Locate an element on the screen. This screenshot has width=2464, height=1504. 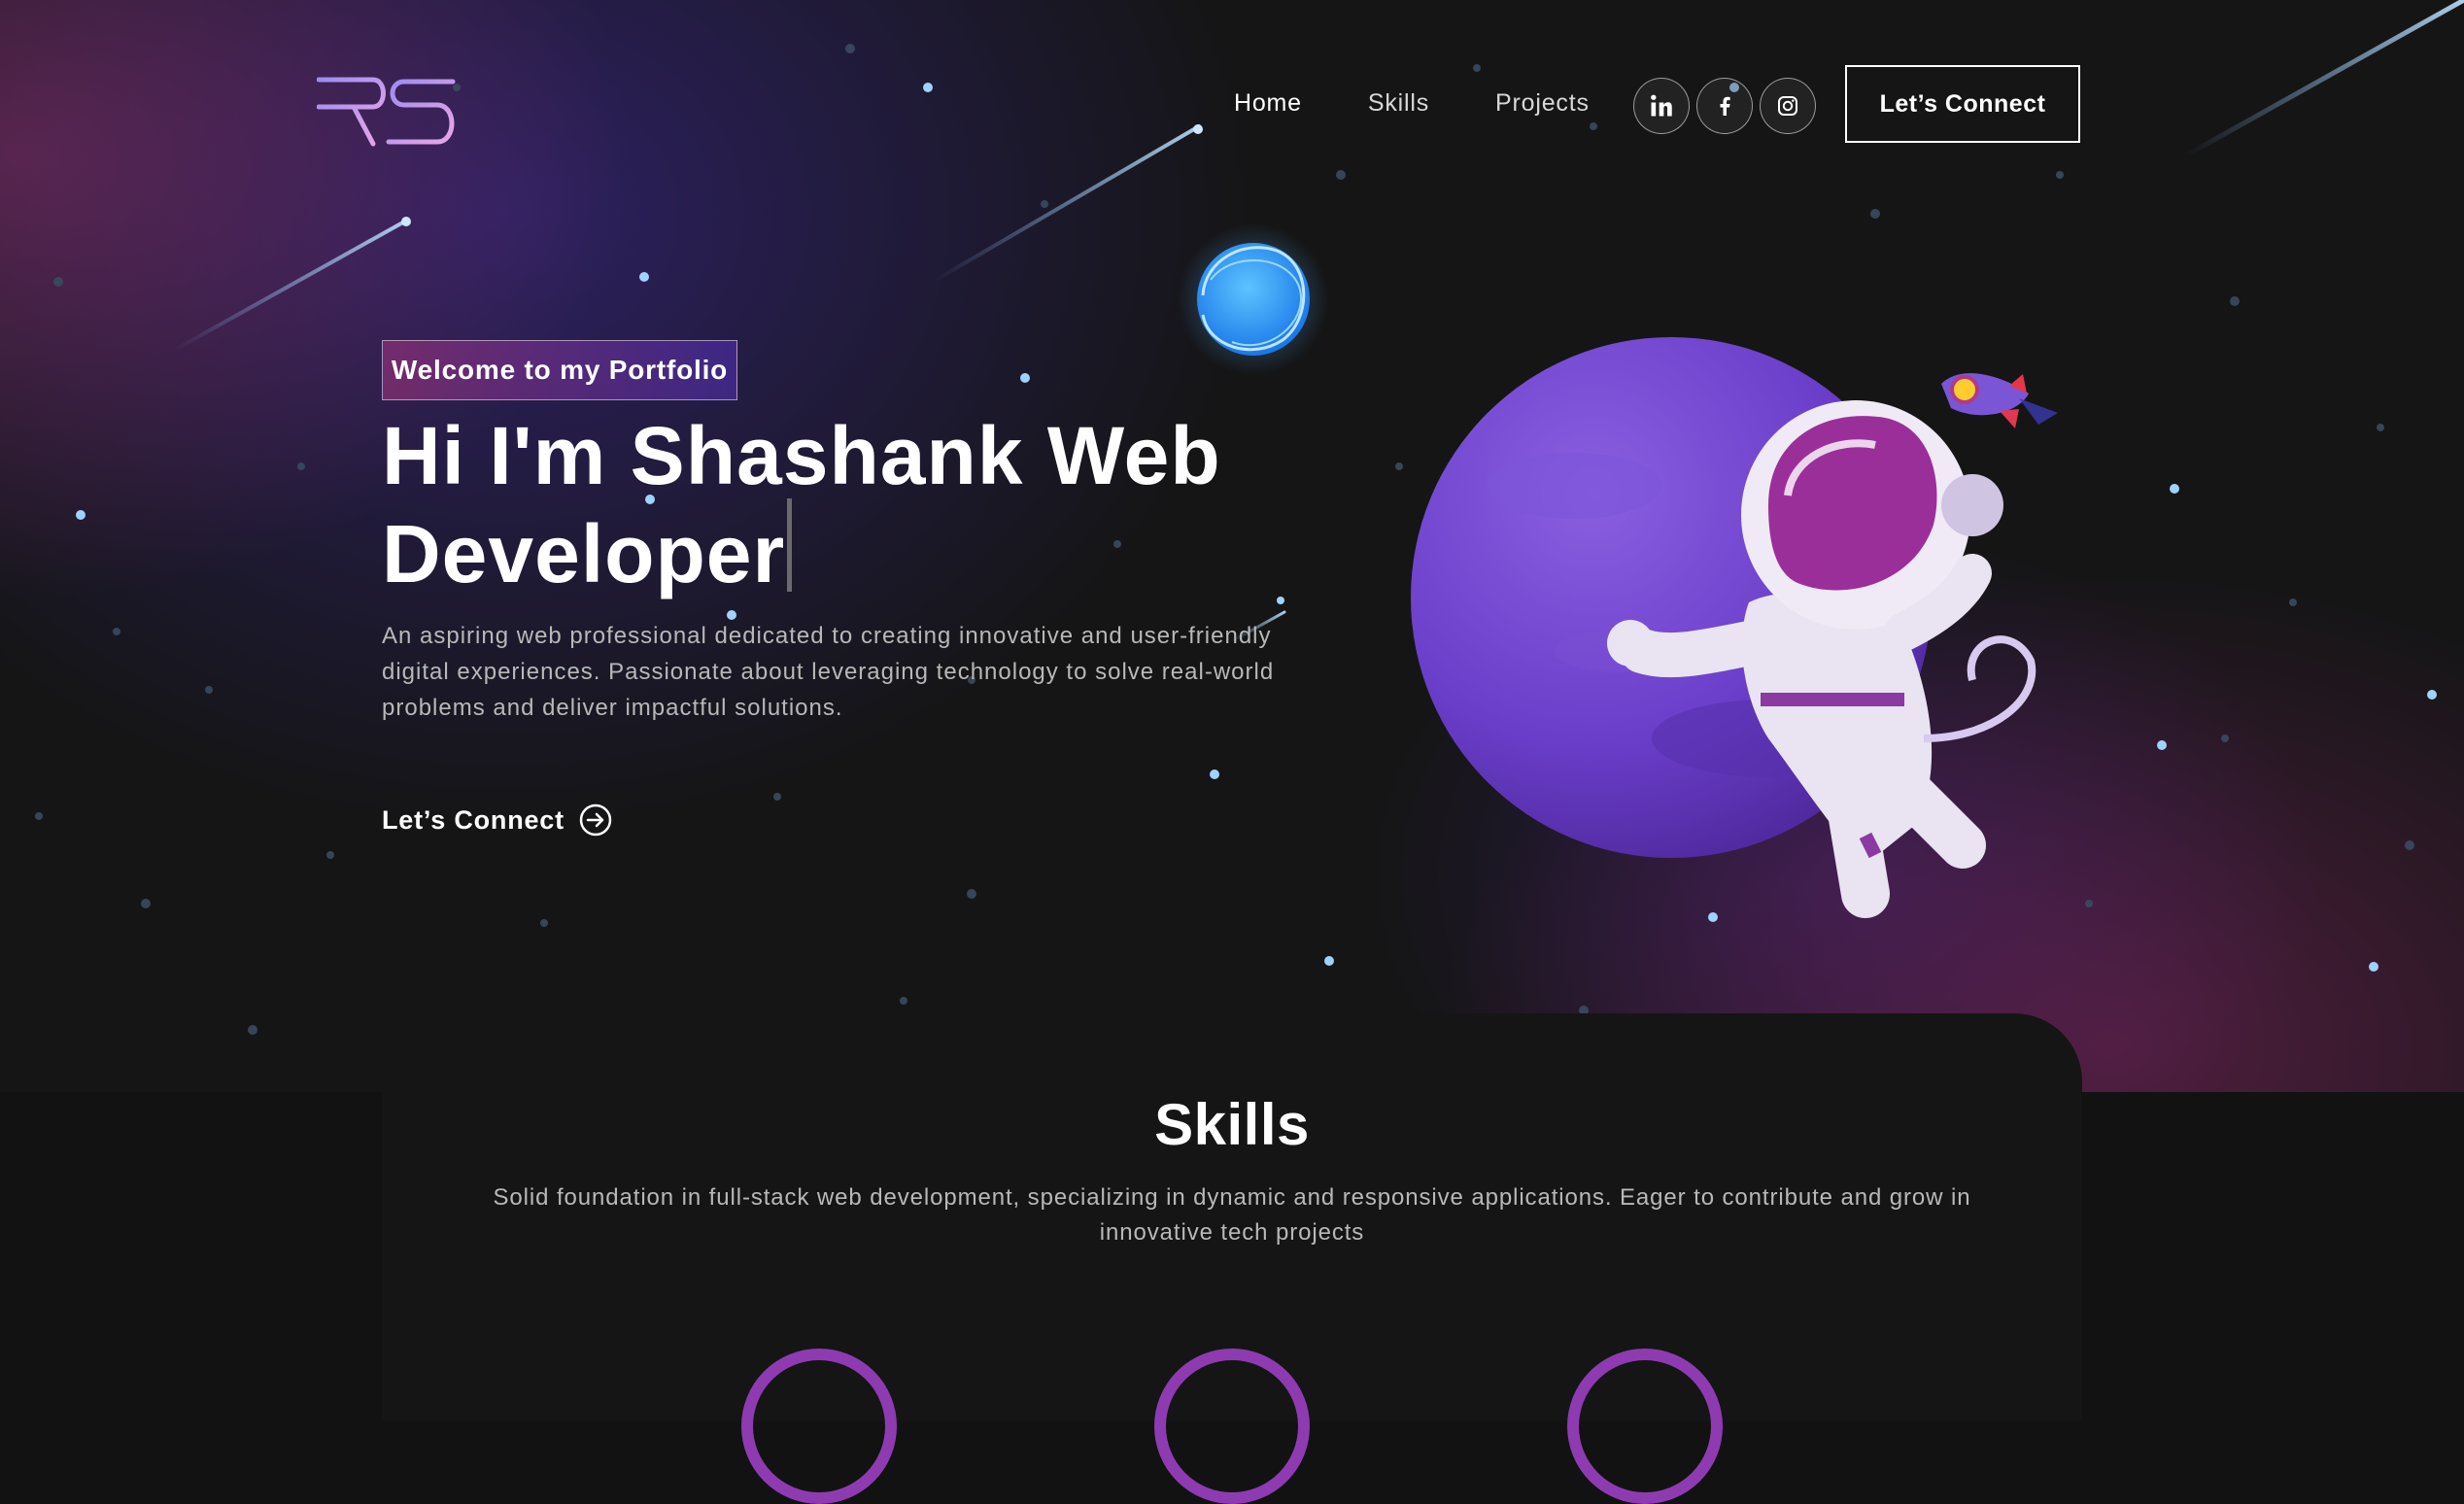
navbar: Home Skills Projects Let’s Connect is located at coordinates (1232, 105).